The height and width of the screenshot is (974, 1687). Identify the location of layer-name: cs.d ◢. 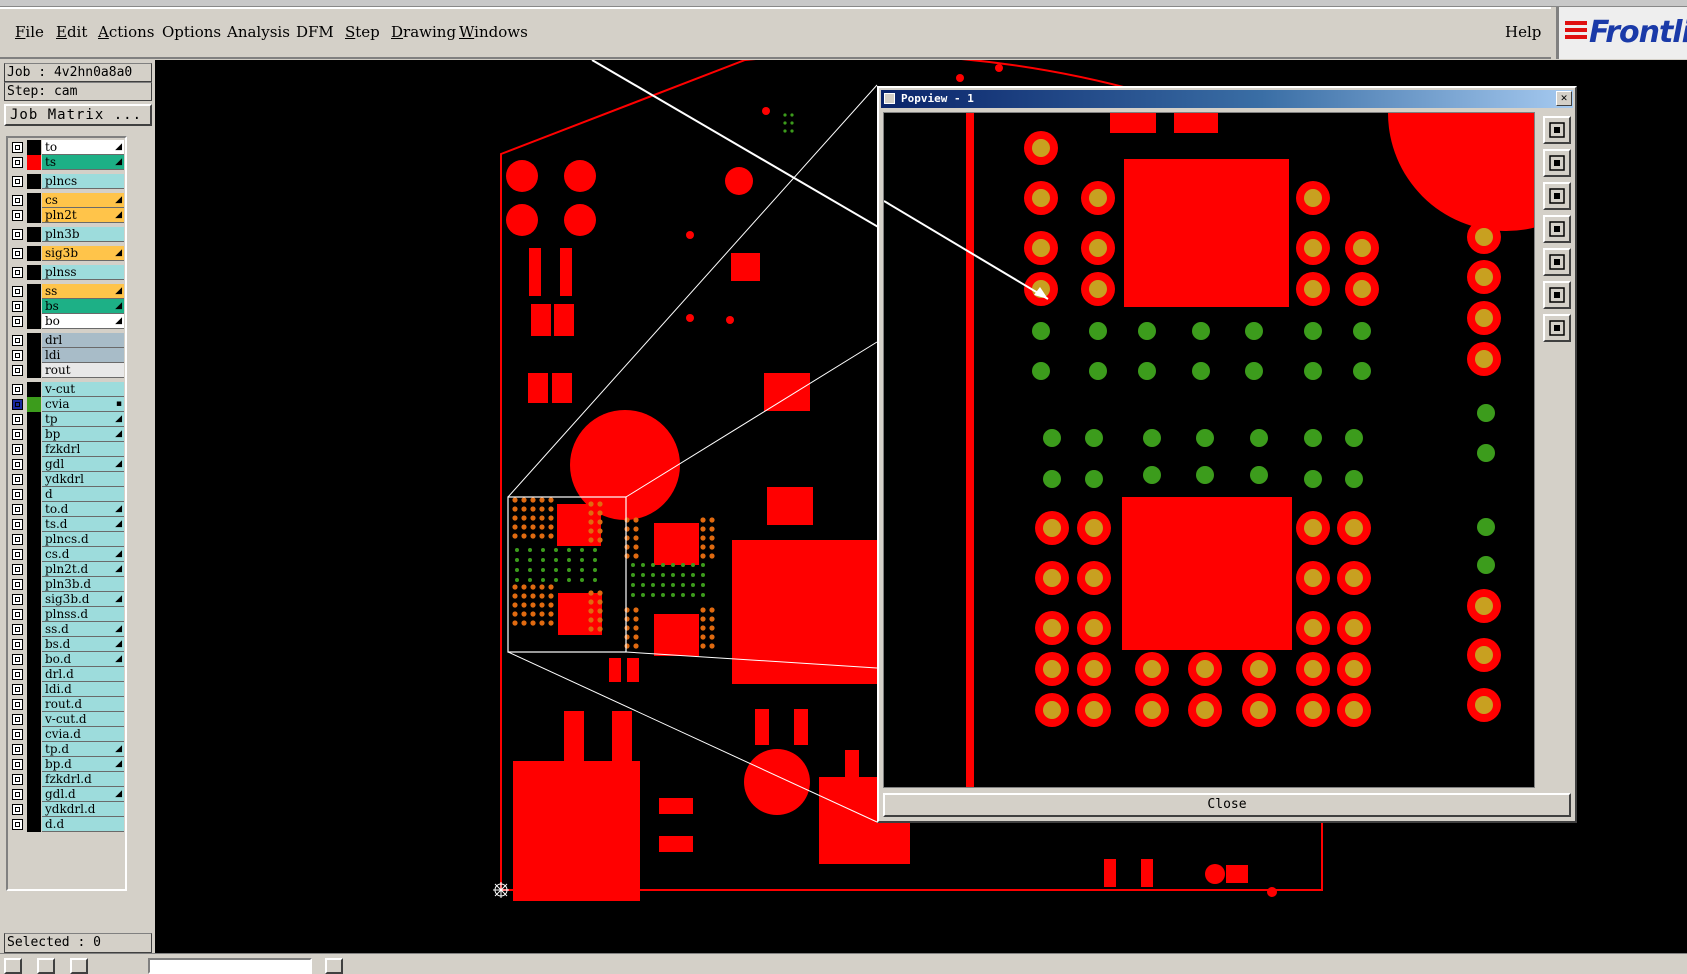
(83, 554).